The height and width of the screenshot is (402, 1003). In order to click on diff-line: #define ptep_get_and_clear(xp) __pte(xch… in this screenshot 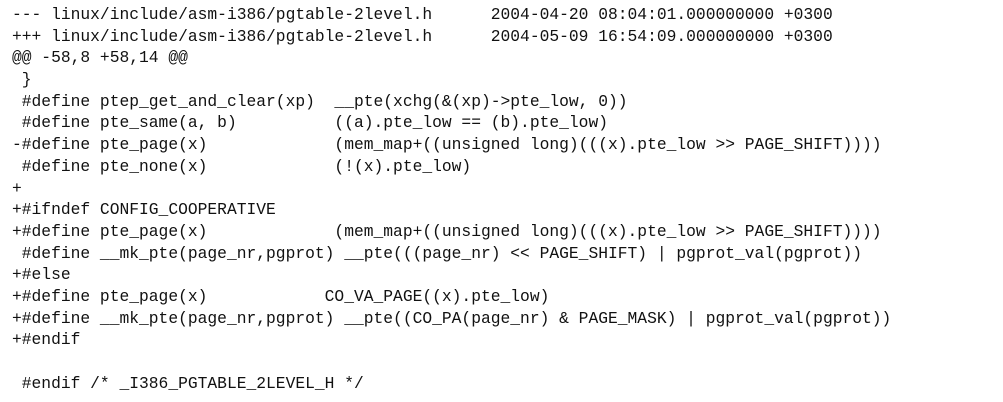, I will do `click(320, 101)`.